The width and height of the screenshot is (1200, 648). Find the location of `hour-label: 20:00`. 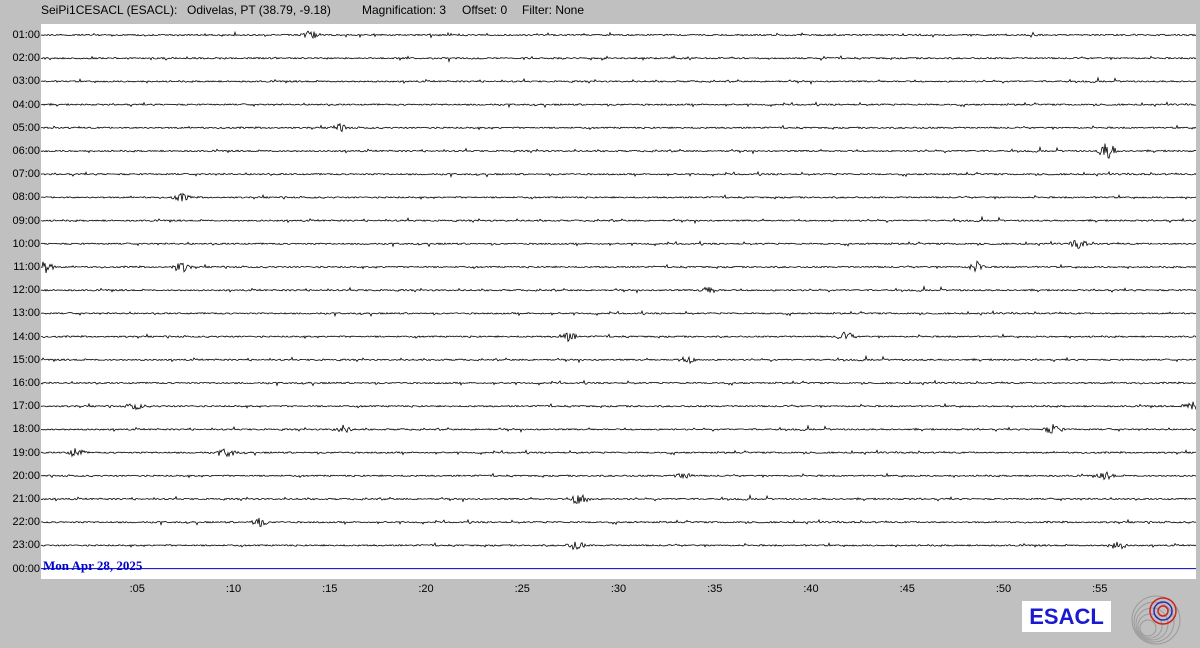

hour-label: 20:00 is located at coordinates (26, 475).